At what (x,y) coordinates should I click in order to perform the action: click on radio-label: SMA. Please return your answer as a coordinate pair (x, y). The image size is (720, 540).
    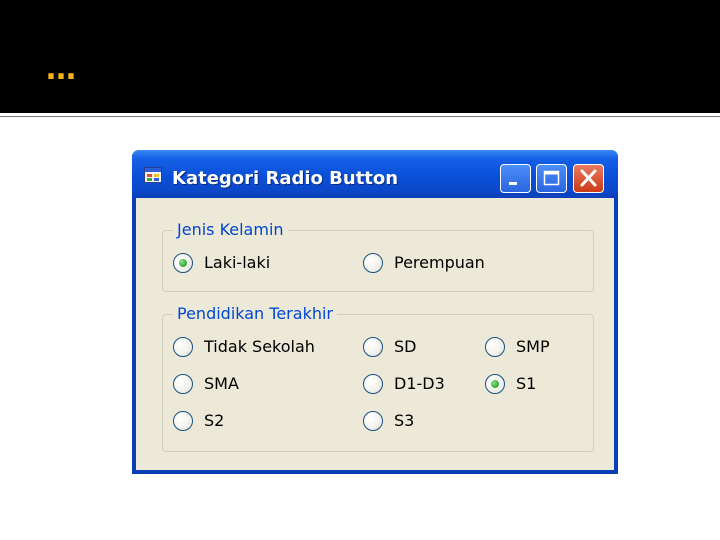
    Looking at the image, I should click on (221, 383).